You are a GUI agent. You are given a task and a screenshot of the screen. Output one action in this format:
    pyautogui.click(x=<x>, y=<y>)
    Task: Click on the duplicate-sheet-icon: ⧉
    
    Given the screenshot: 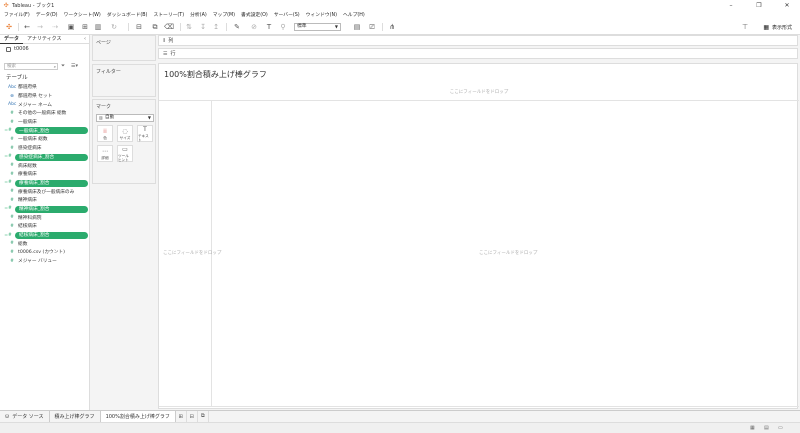 What is the action you would take?
    pyautogui.click(x=155, y=27)
    